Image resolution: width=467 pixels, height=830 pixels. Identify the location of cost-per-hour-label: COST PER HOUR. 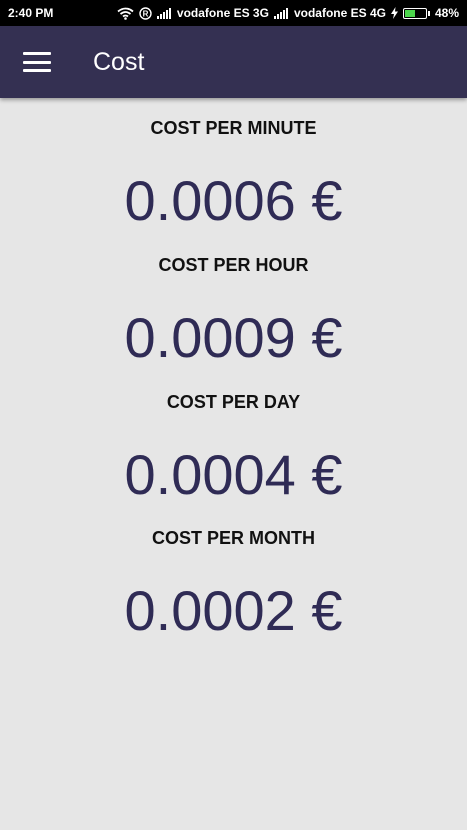
(233, 265).